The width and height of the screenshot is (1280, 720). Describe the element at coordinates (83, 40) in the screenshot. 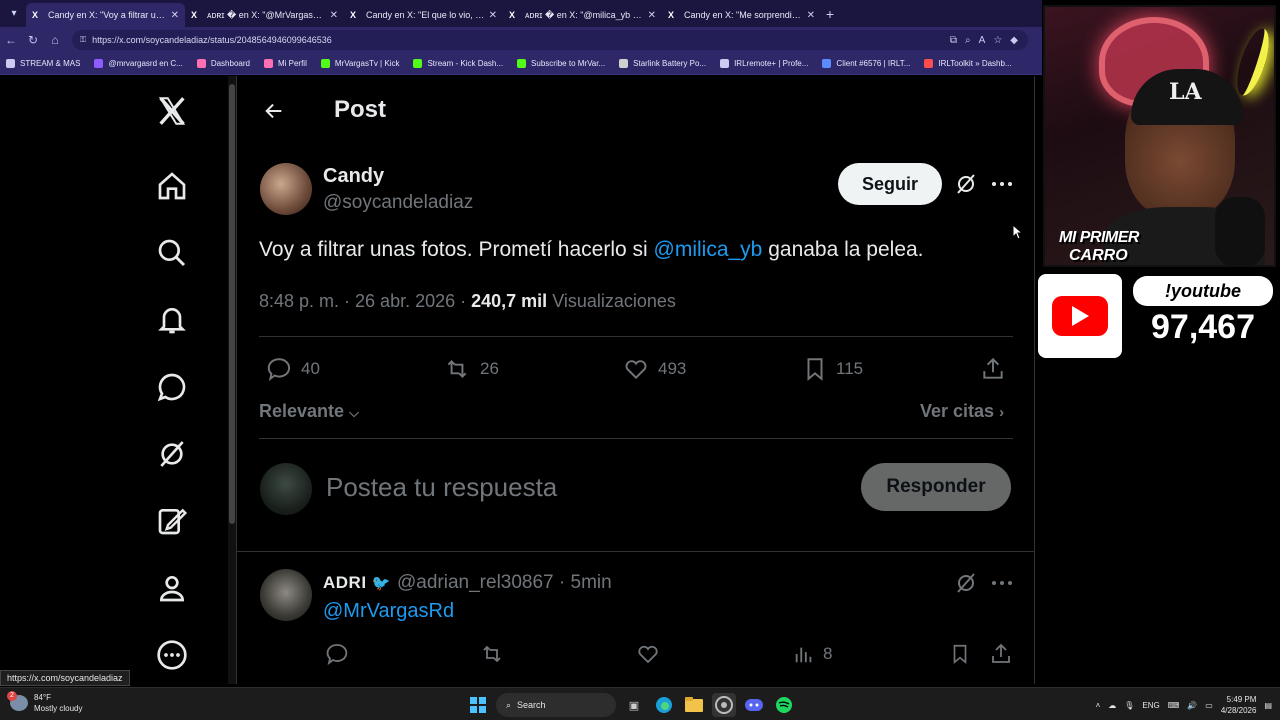

I see `site-info-icon: ⚿` at that location.